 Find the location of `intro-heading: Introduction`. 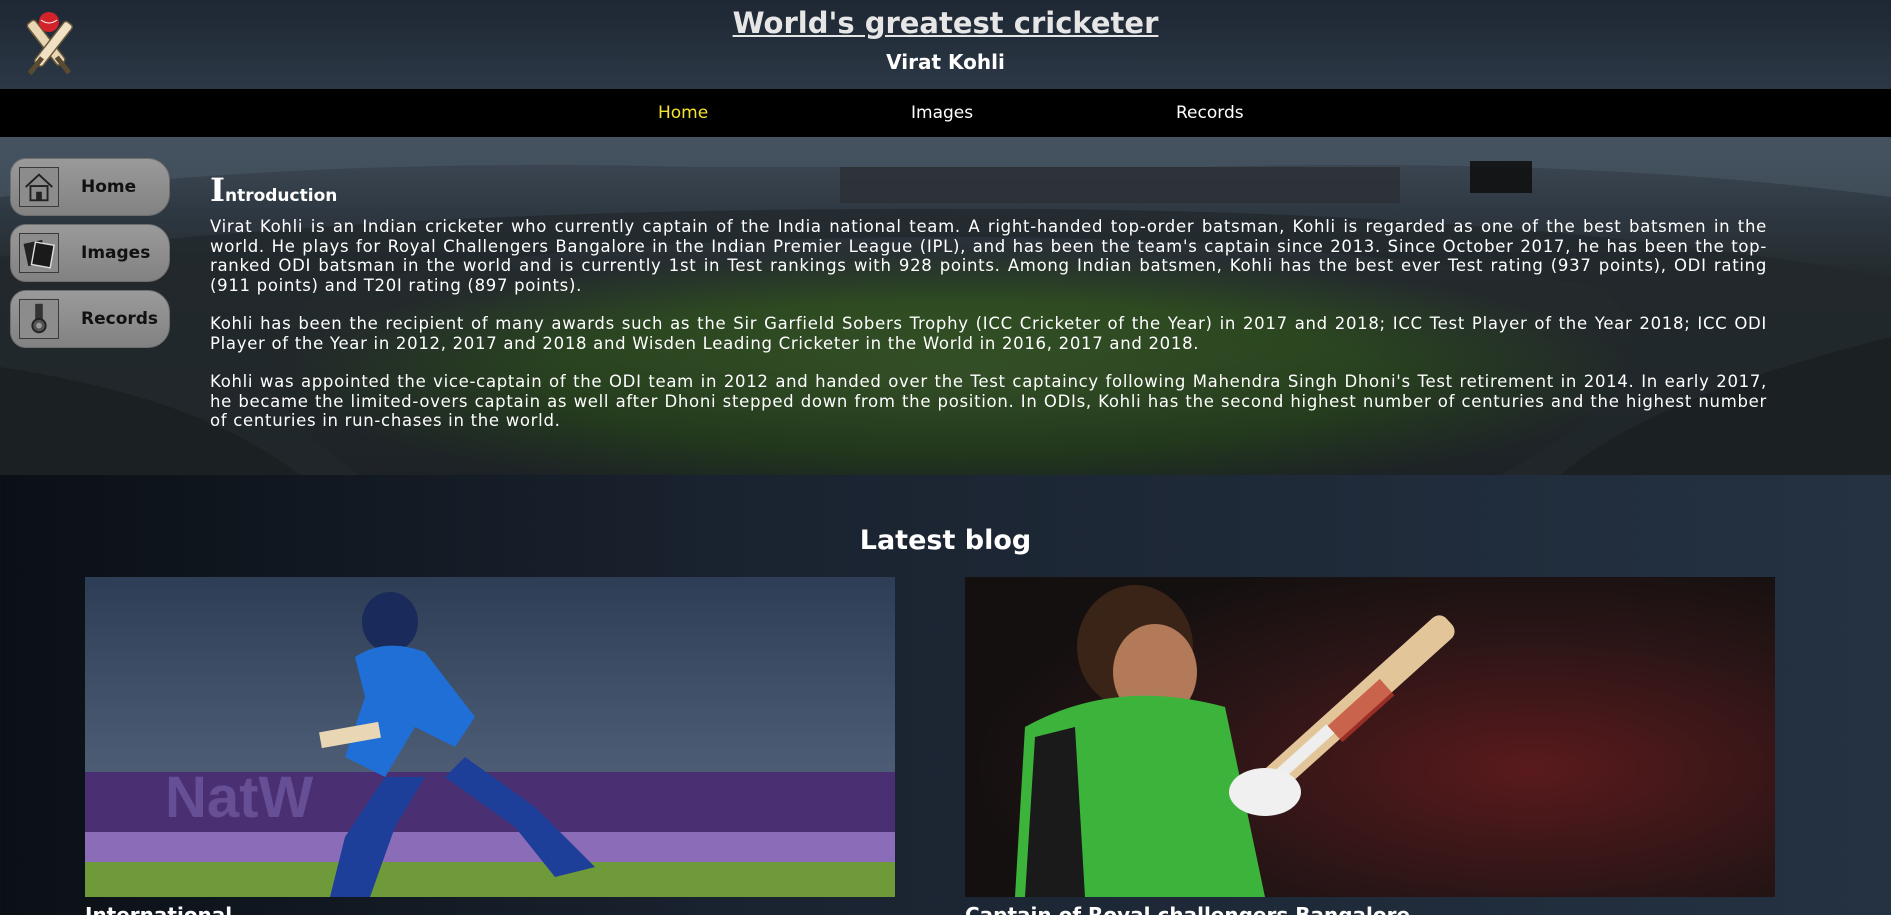

intro-heading: Introduction is located at coordinates (273, 190).